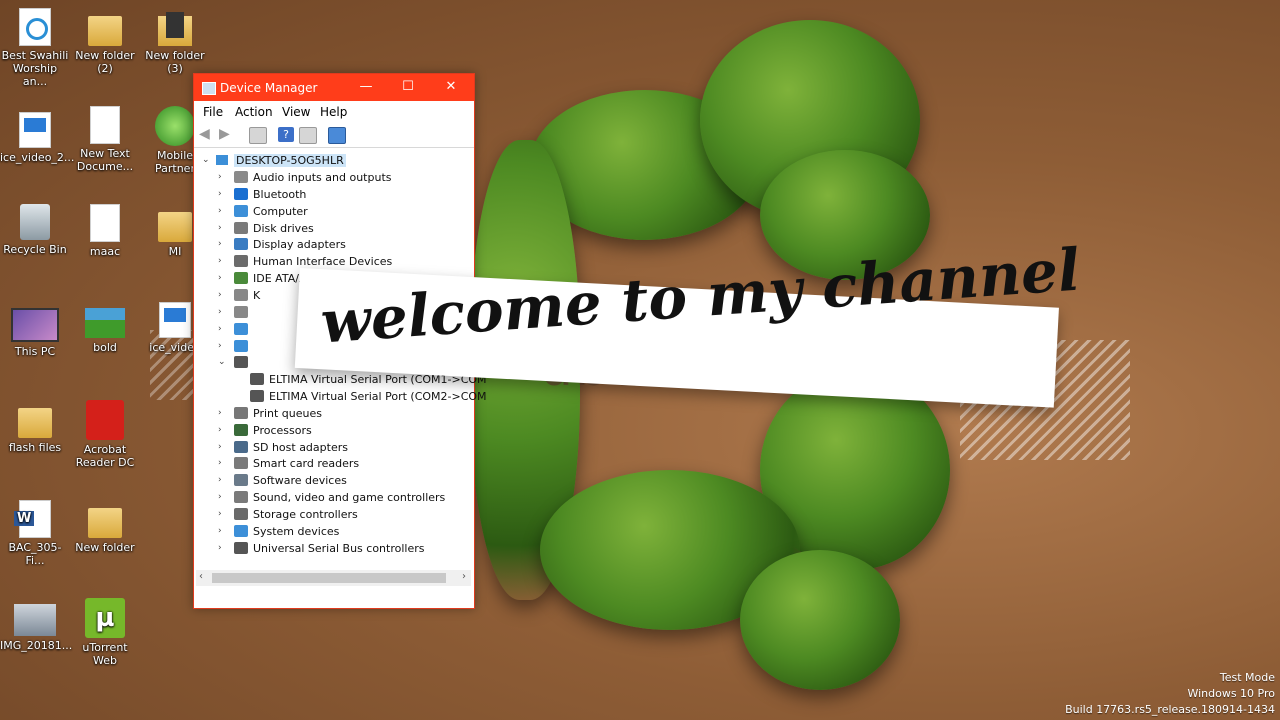 The image size is (1280, 720). Describe the element at coordinates (333, 195) in the screenshot. I see `tree-item: › Bluetooth` at that location.